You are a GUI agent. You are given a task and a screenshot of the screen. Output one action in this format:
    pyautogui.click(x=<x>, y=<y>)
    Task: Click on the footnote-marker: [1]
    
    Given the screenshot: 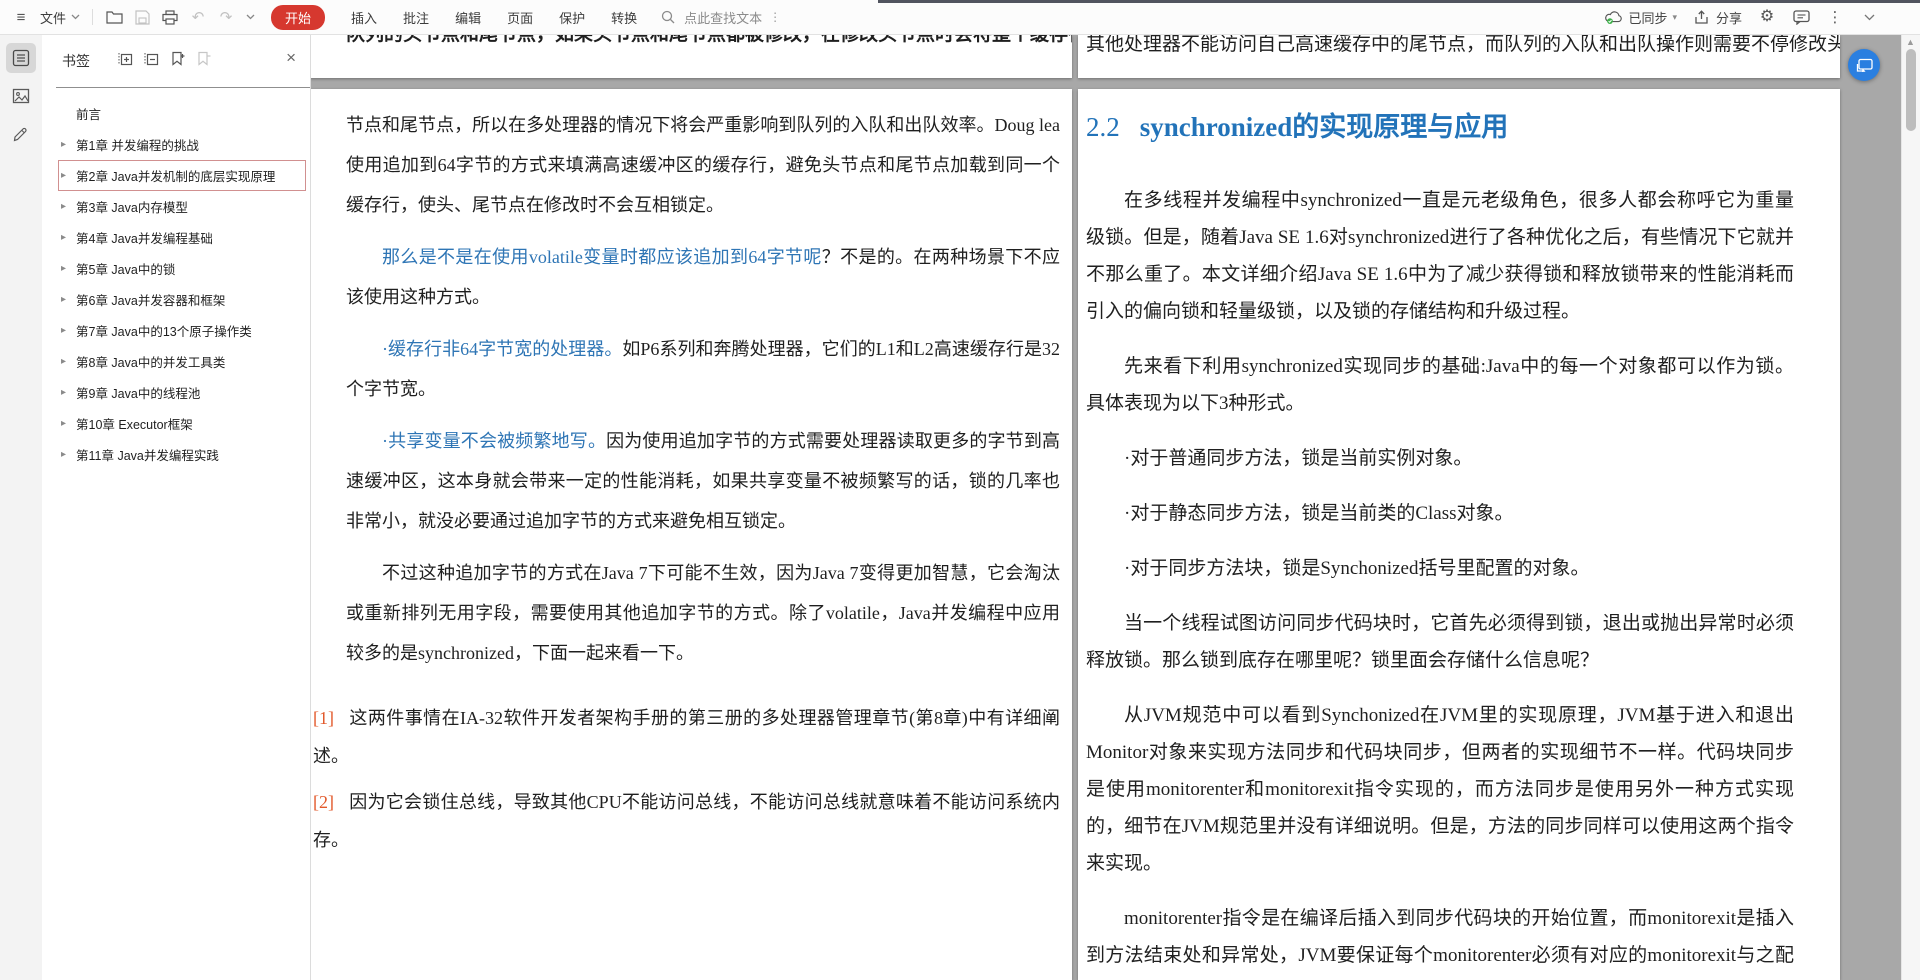 What is the action you would take?
    pyautogui.click(x=323, y=718)
    